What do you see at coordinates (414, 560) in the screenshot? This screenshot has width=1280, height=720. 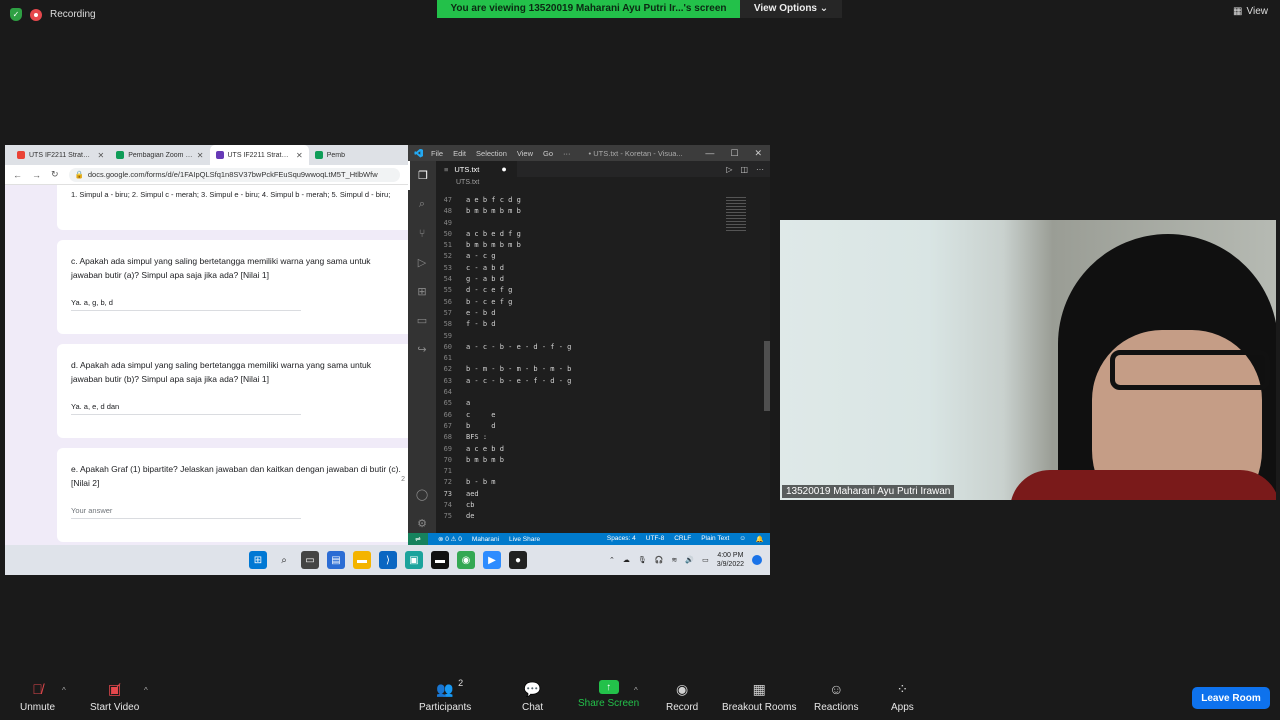 I see `line-app-icon: ▣` at bounding box center [414, 560].